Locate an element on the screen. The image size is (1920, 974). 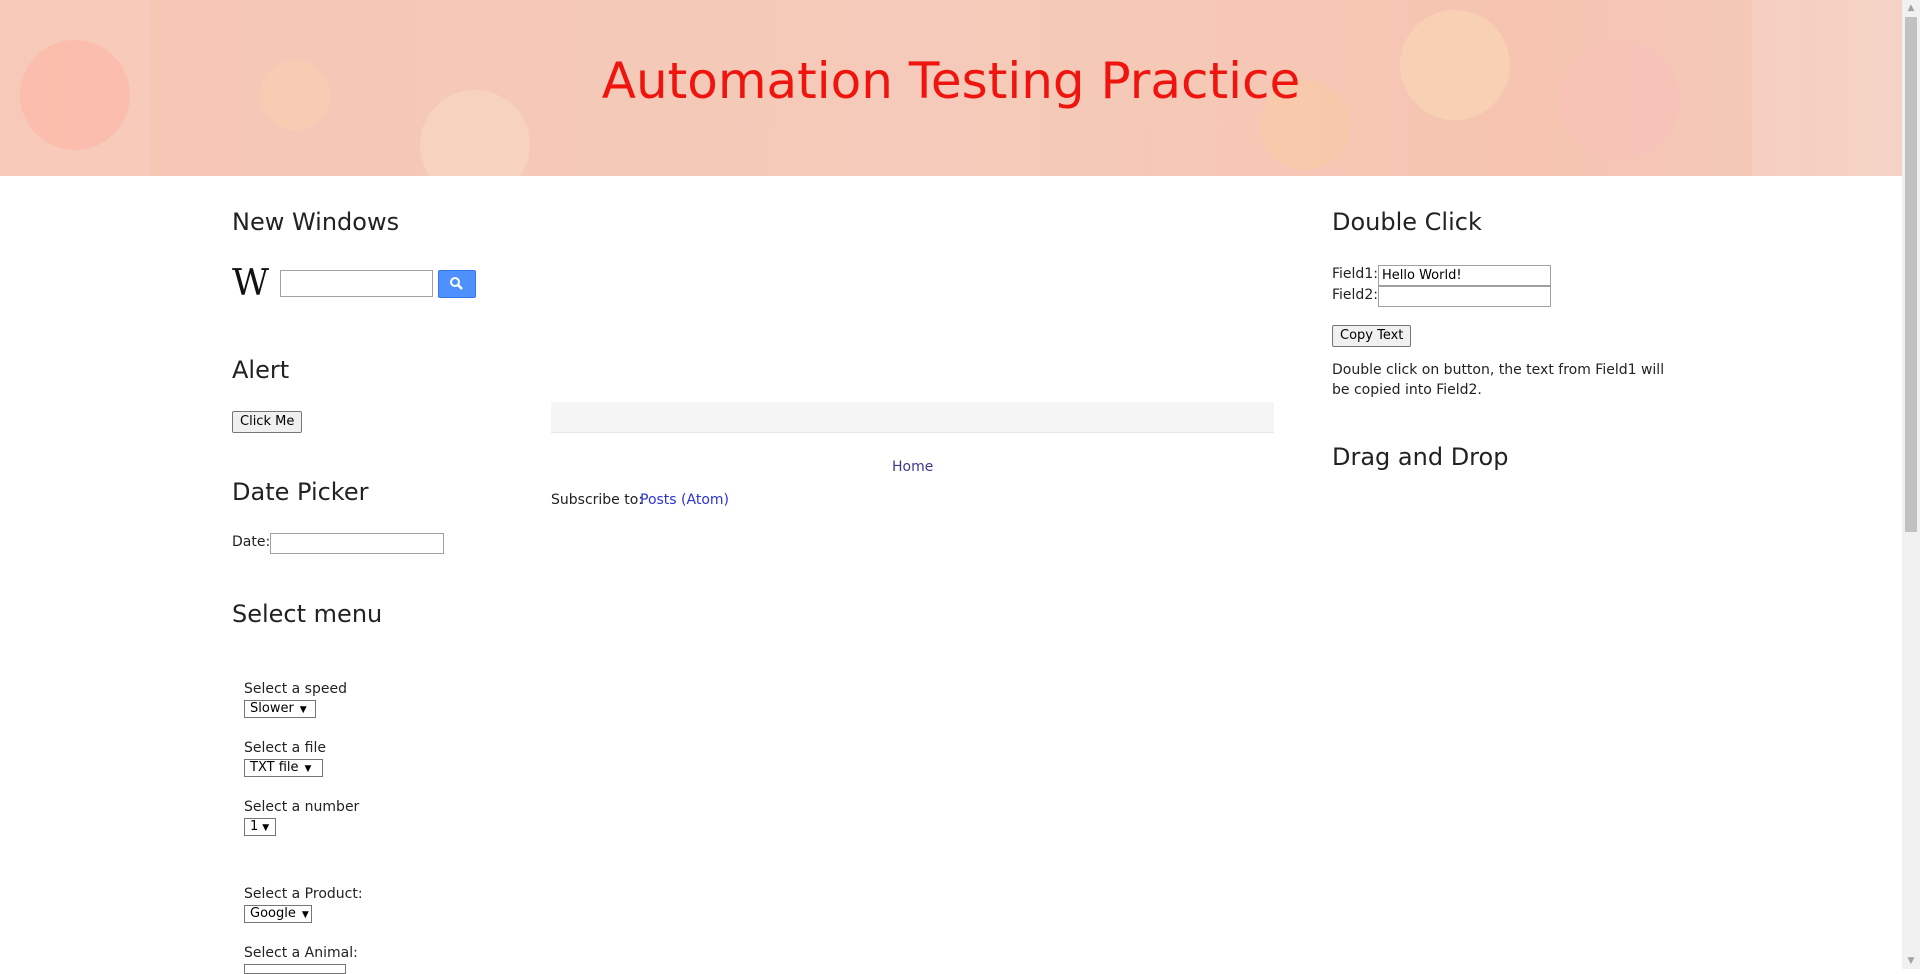
date-picker-heading: Date Picker is located at coordinates (300, 492).